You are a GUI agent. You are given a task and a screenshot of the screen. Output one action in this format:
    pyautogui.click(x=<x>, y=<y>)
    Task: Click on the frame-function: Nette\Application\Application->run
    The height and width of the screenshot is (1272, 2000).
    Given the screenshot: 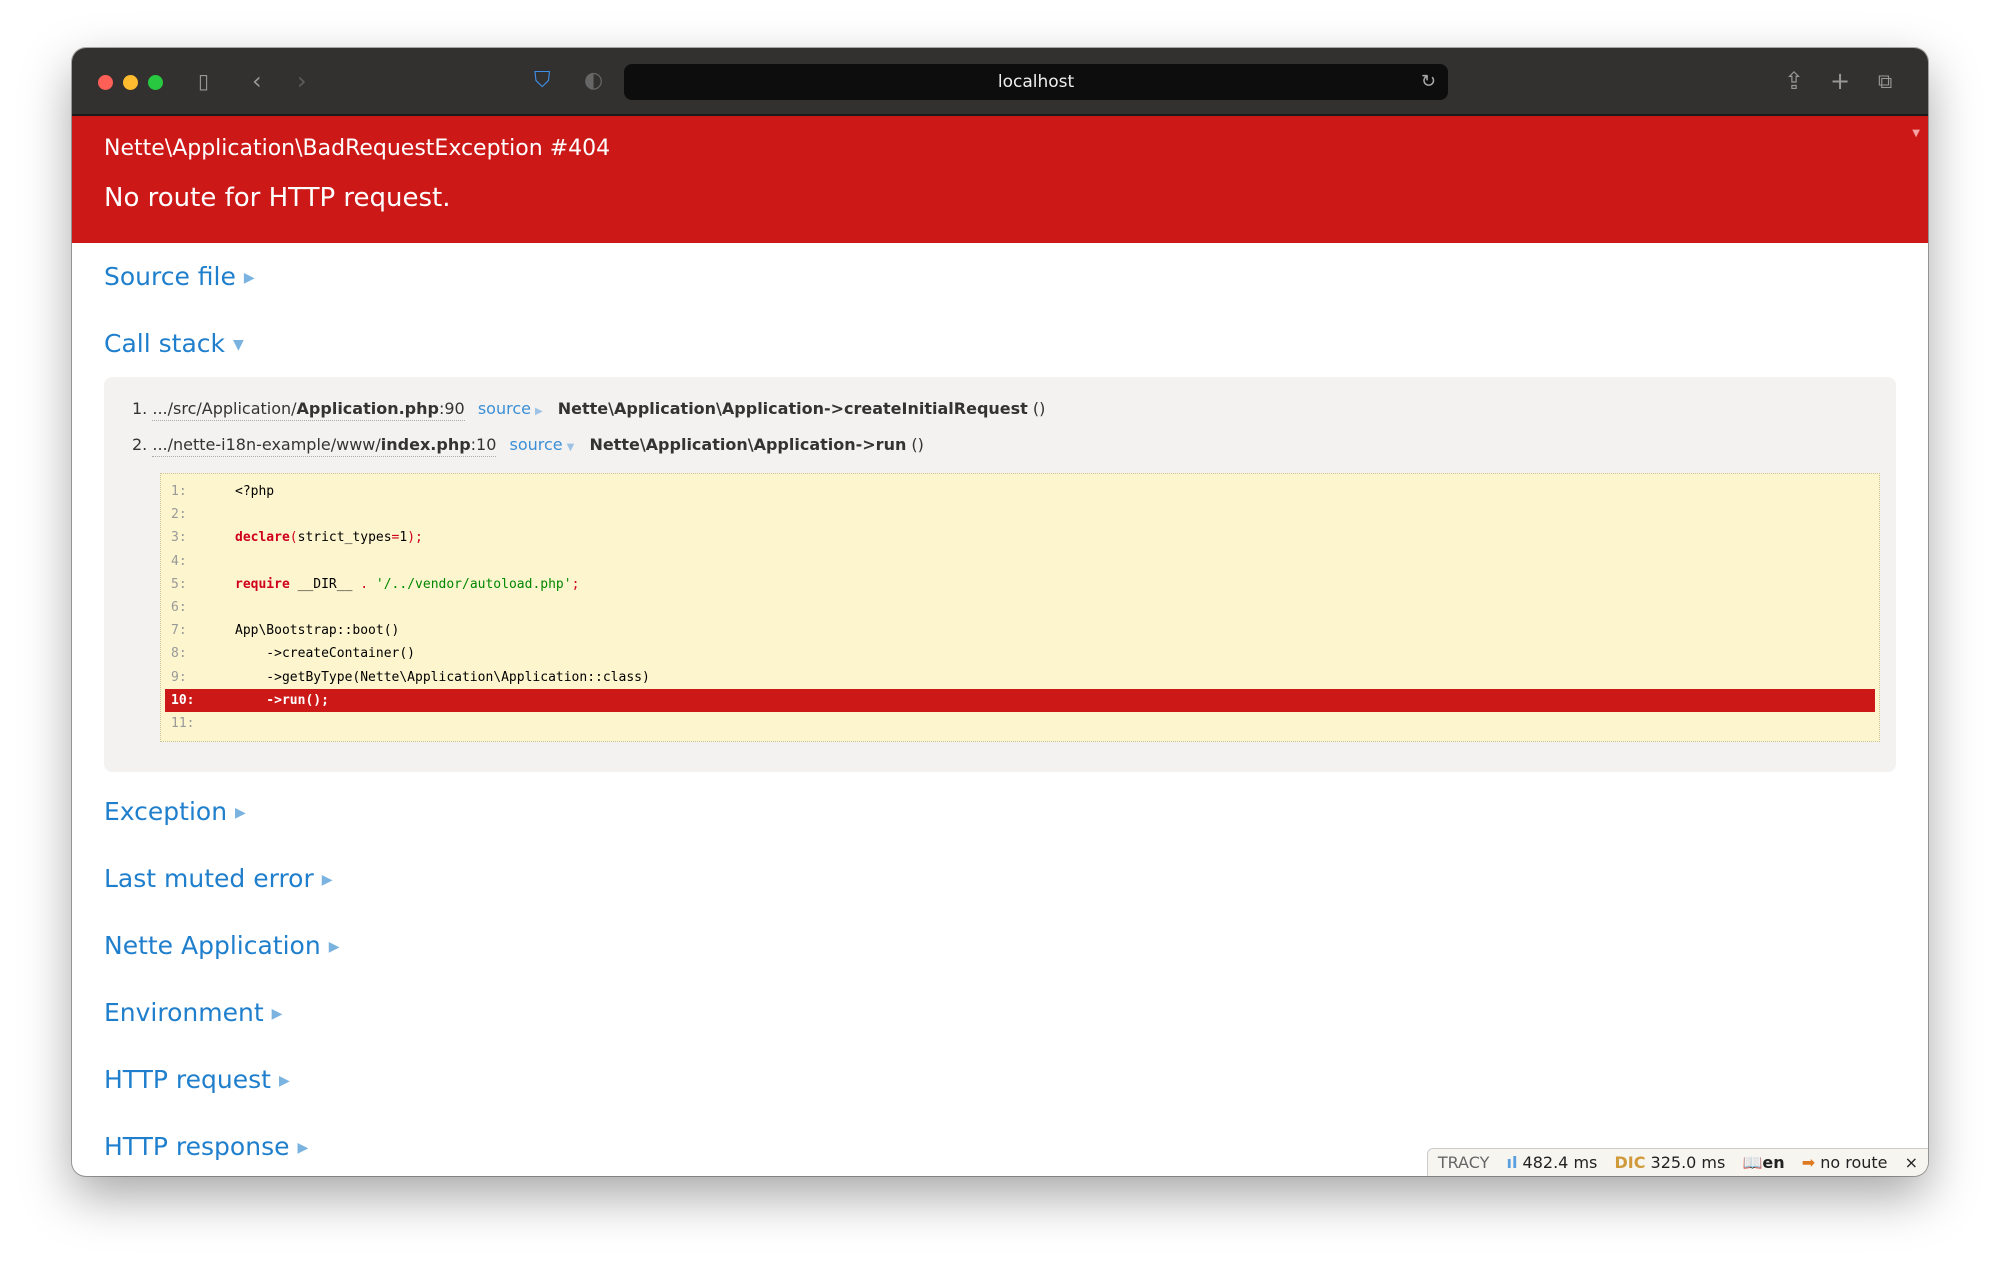 What is the action you would take?
    pyautogui.click(x=748, y=444)
    